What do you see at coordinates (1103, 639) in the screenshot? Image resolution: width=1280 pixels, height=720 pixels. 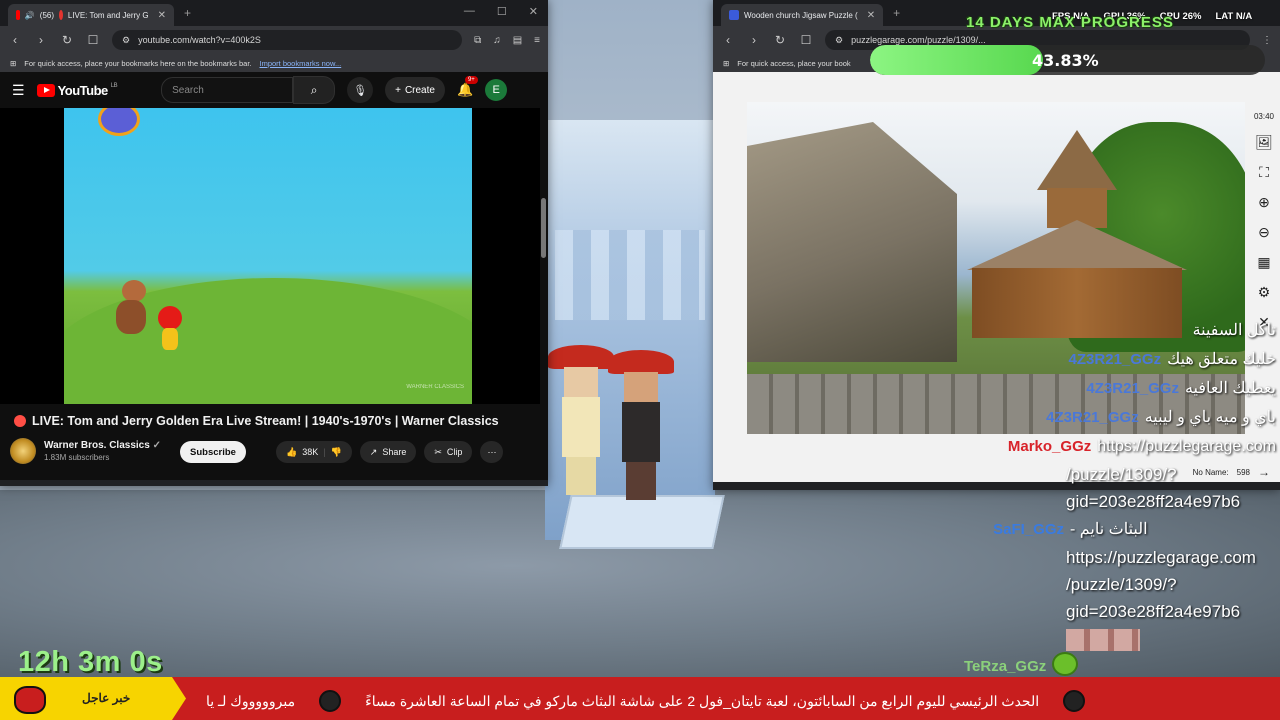 I see `emote-icon` at bounding box center [1103, 639].